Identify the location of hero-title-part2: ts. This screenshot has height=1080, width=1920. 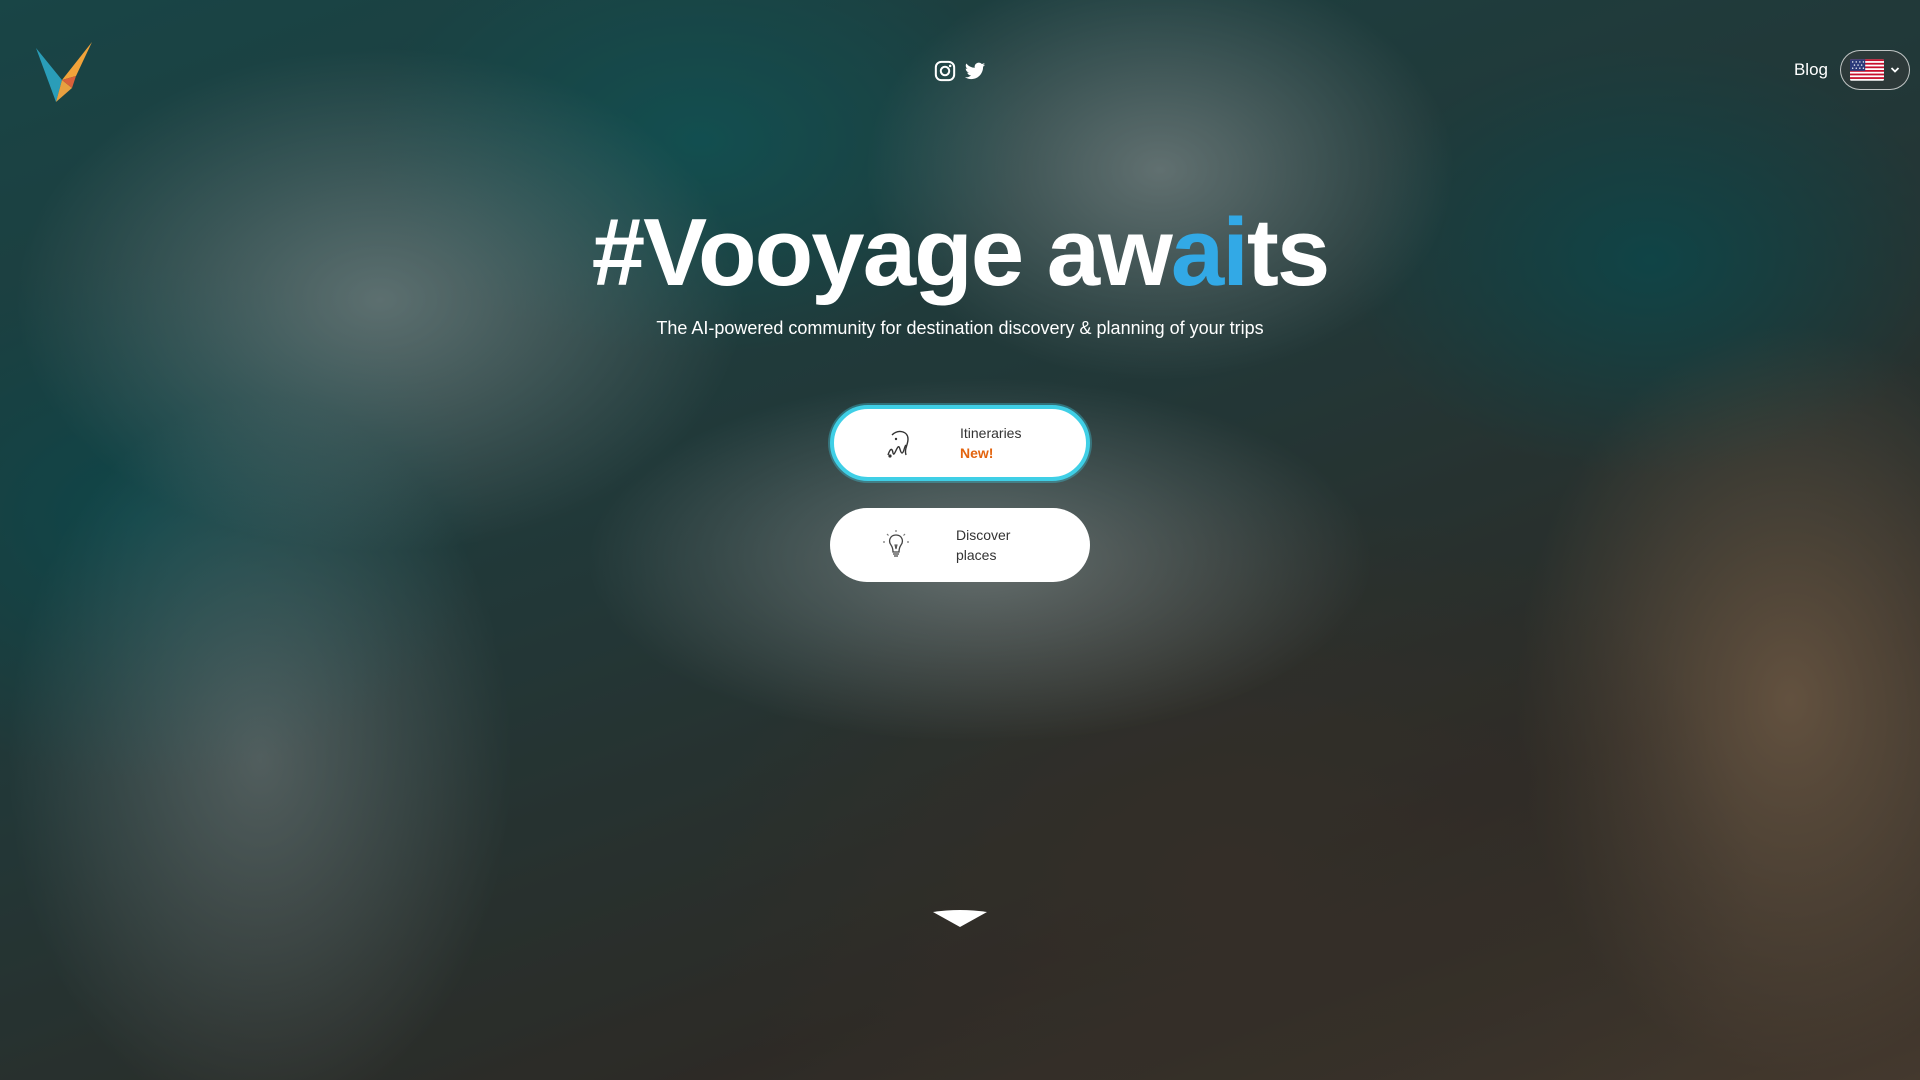
(1288, 252).